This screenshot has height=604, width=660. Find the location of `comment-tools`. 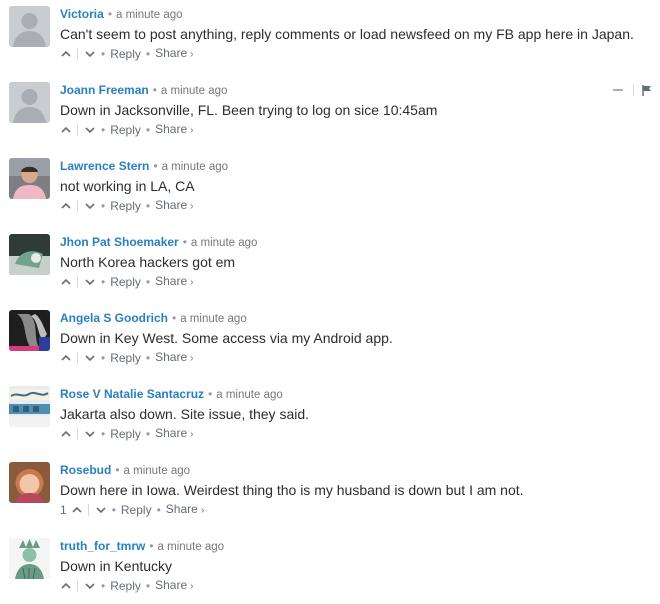

comment-tools is located at coordinates (632, 90).